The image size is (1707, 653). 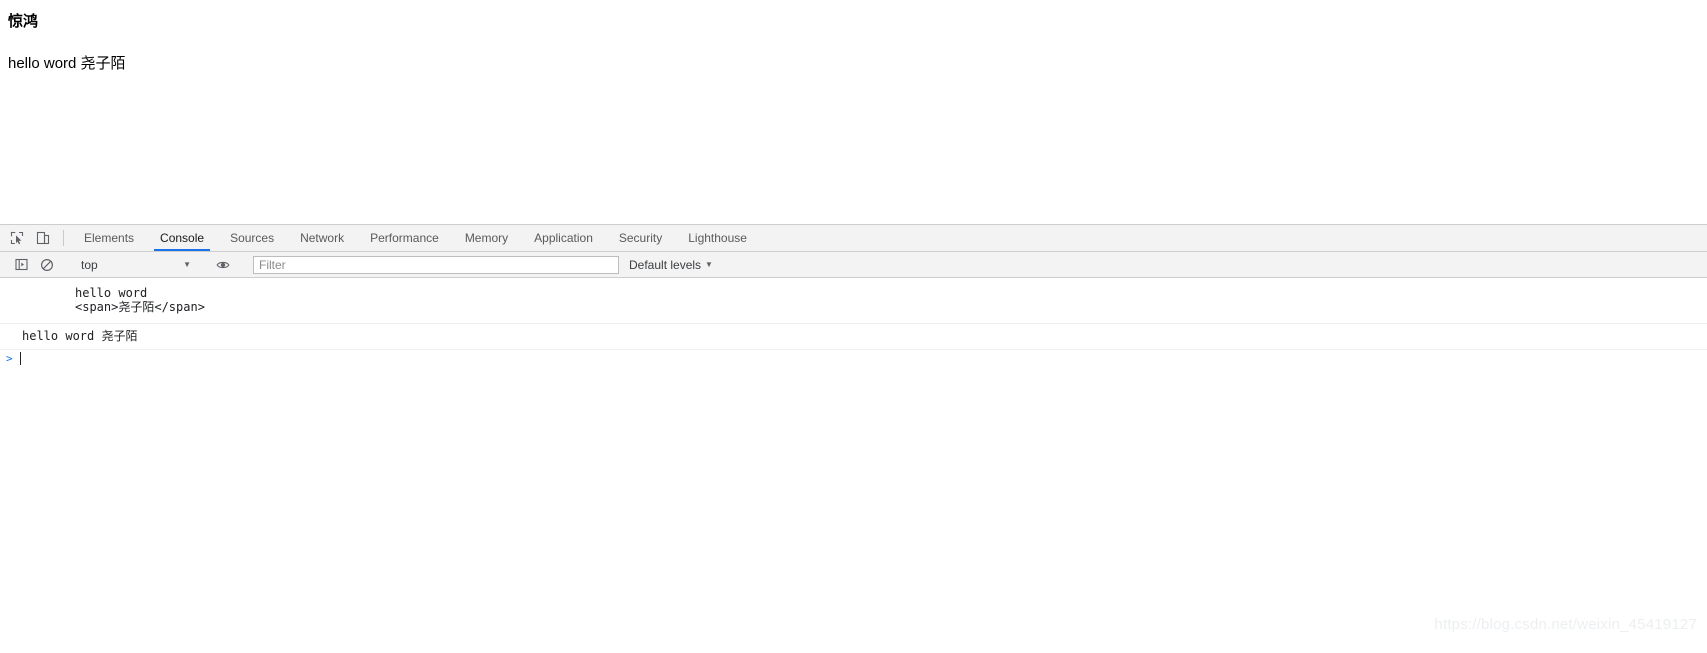 I want to click on tab-label: Security, so click(x=640, y=238).